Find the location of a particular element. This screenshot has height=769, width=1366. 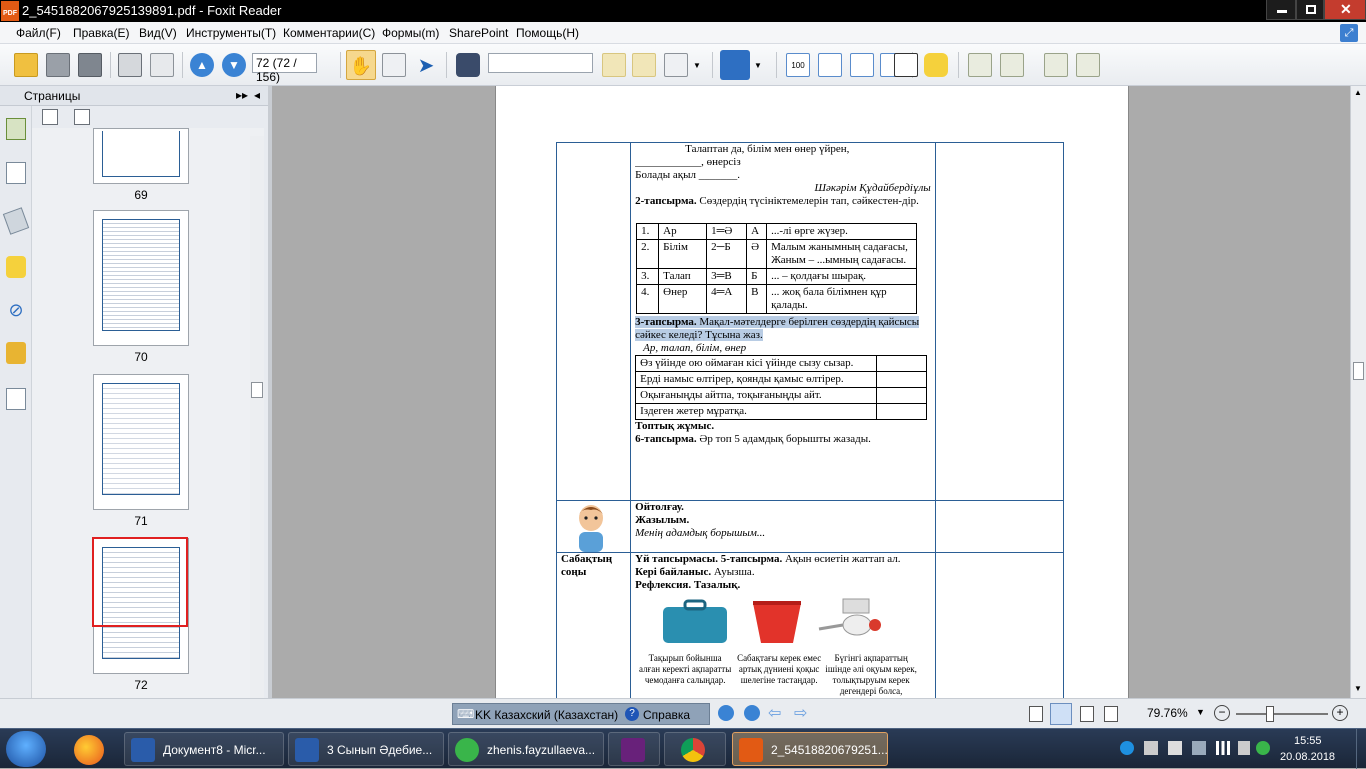

language-bar: ⌨ KK Казахский (Казахстан) ? Справка is located at coordinates (581, 714).